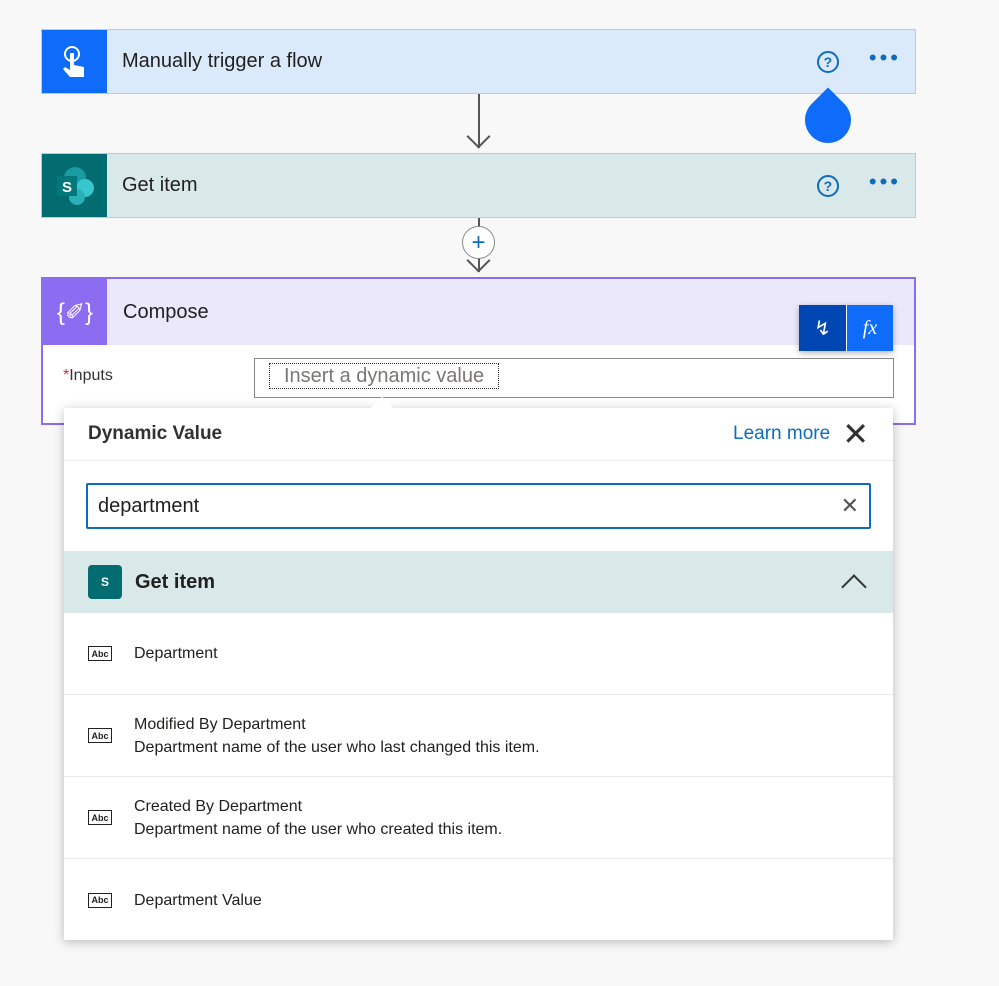 The width and height of the screenshot is (999, 986). Describe the element at coordinates (176, 653) in the screenshot. I see `item-title: Department` at that location.